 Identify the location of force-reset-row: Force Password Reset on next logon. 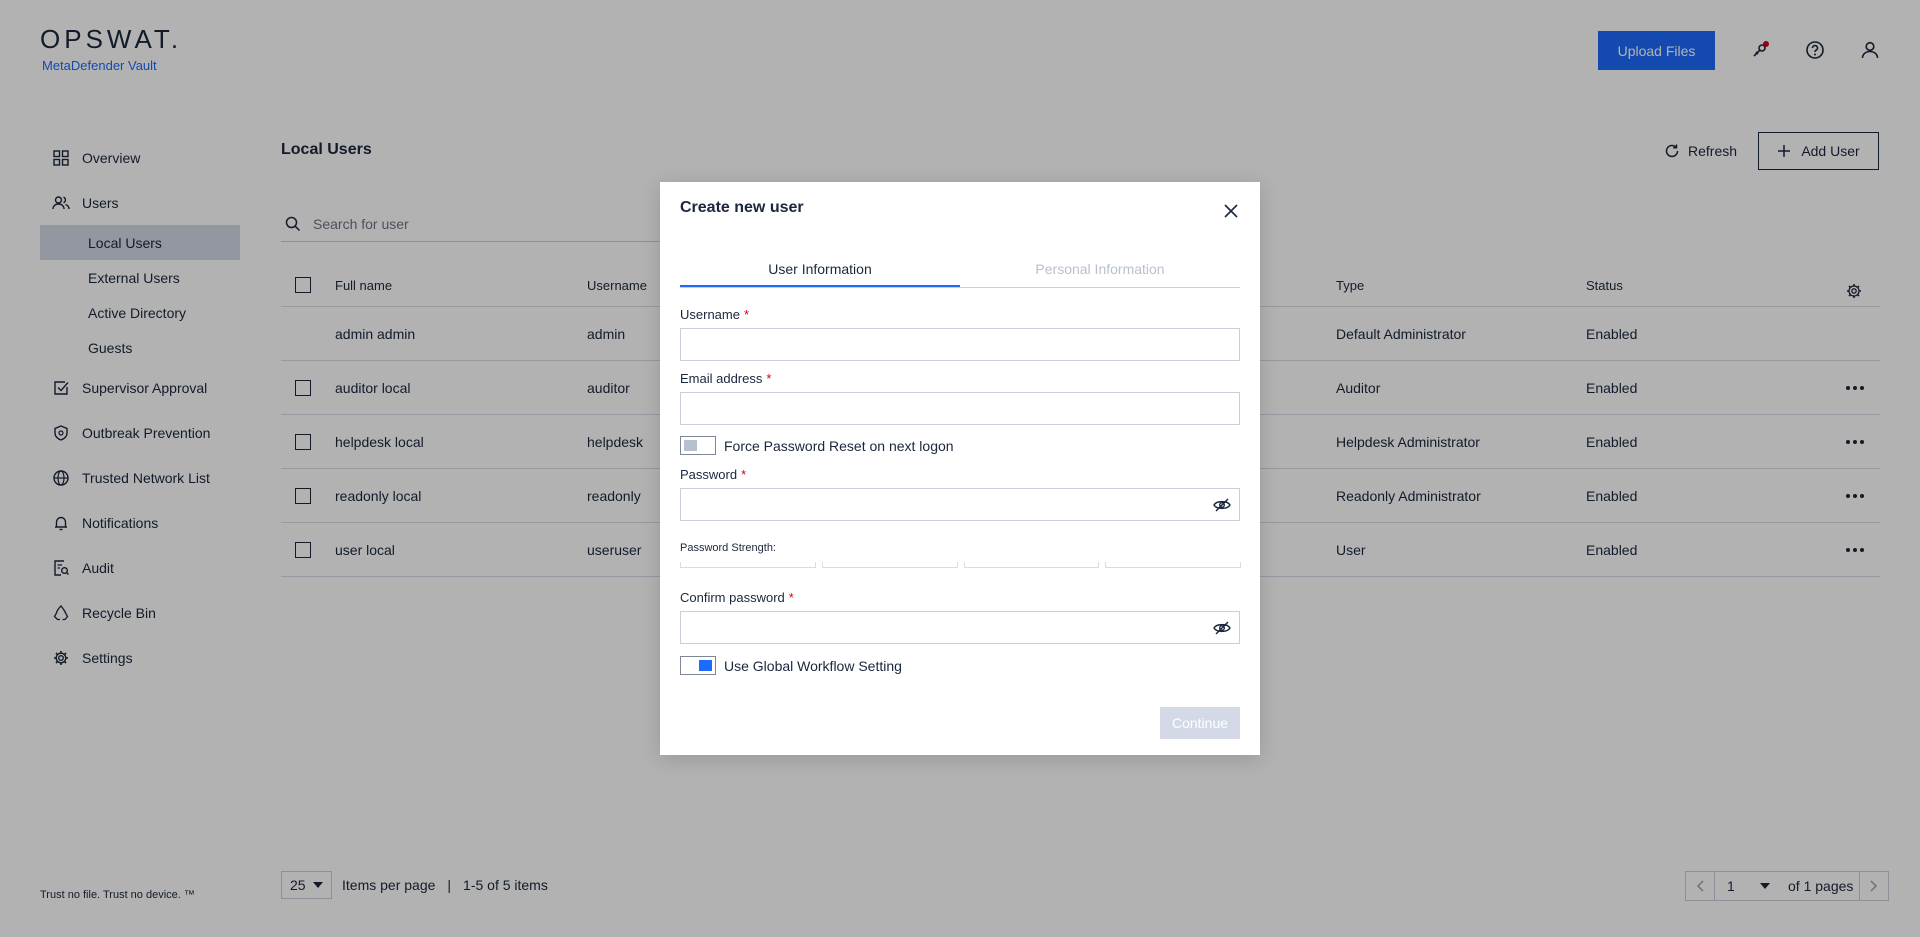
(817, 445).